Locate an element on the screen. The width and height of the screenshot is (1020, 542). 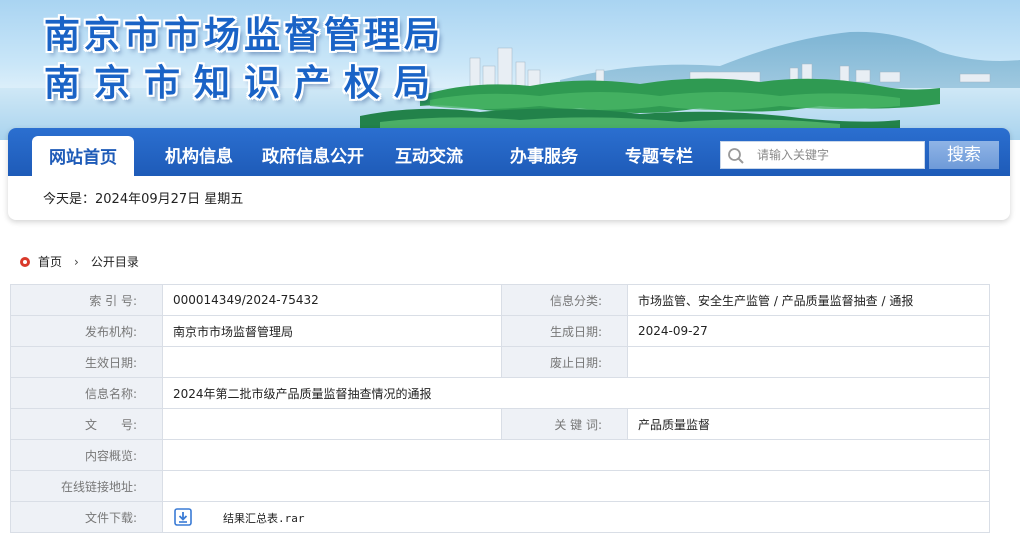
site-title-line2: 南京市知识产权局 is located at coordinates (244, 83).